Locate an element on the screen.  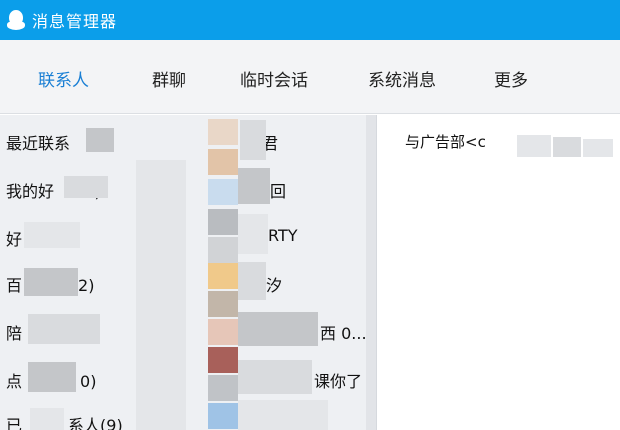
group-item-5: 陪 is located at coordinates (14, 332).